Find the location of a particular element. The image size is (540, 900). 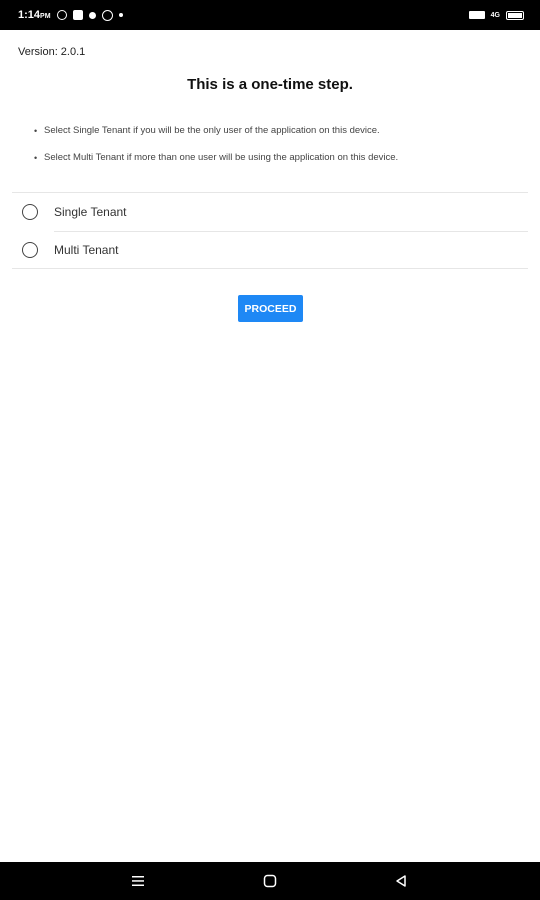

page-title: This is a one-time step. is located at coordinates (270, 84).